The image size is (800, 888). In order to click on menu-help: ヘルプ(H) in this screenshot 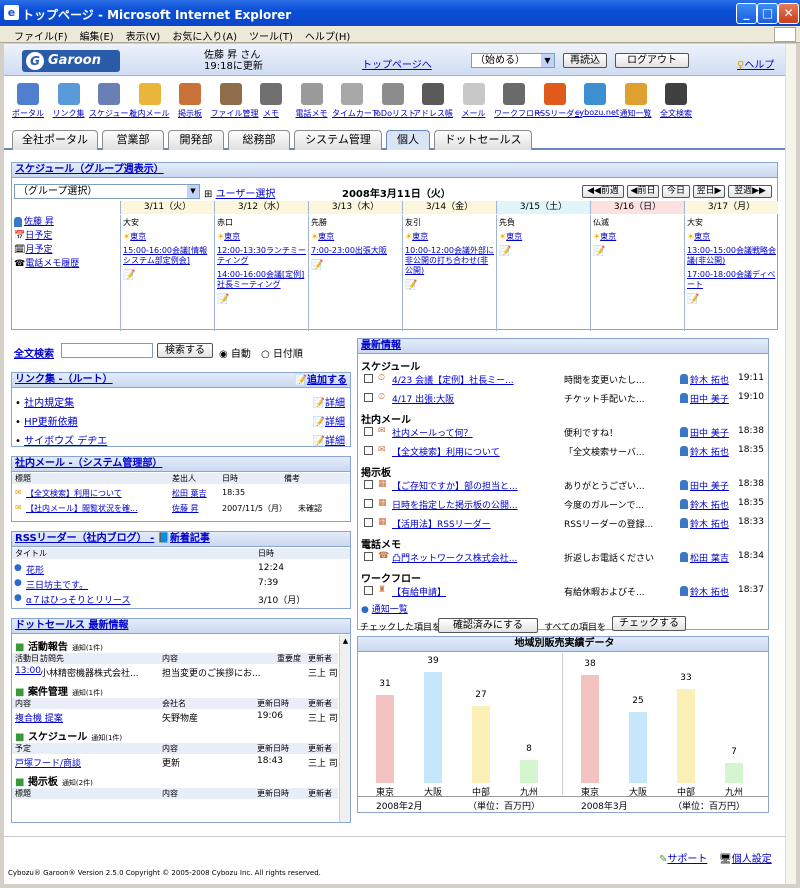, I will do `click(327, 34)`.